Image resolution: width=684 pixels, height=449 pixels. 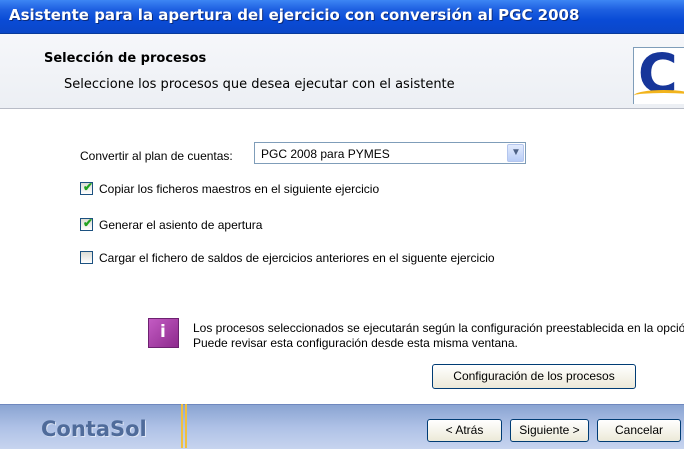 What do you see at coordinates (325, 154) in the screenshot?
I see `plan-select-value: PGC 2008 para PYMES` at bounding box center [325, 154].